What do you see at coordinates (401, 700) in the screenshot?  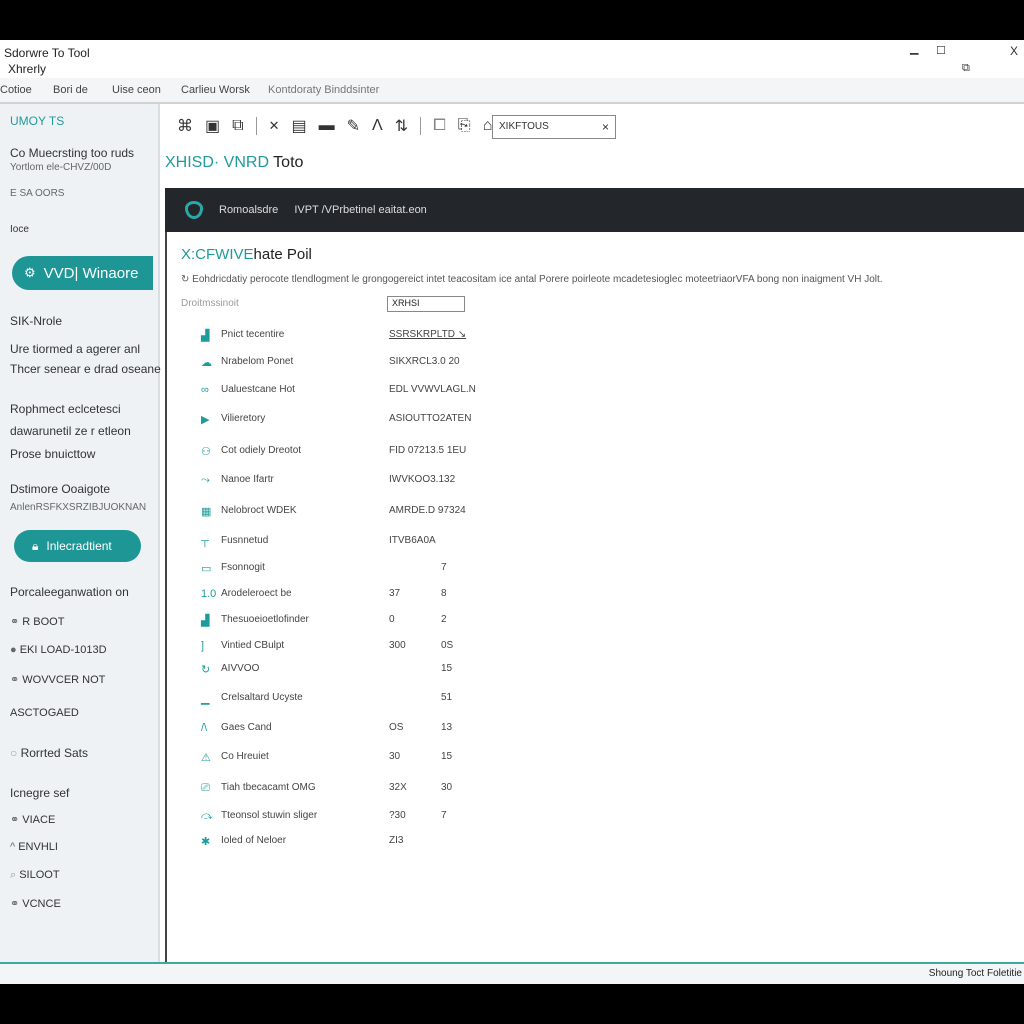 I see `table-row: ▁ Crelsaltard Ucyste 51` at bounding box center [401, 700].